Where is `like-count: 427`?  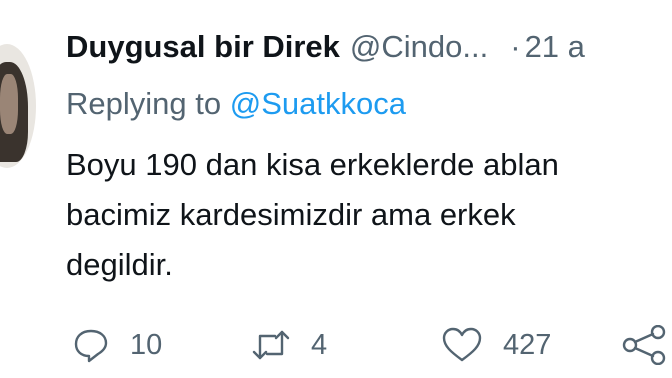 like-count: 427 is located at coordinates (527, 344).